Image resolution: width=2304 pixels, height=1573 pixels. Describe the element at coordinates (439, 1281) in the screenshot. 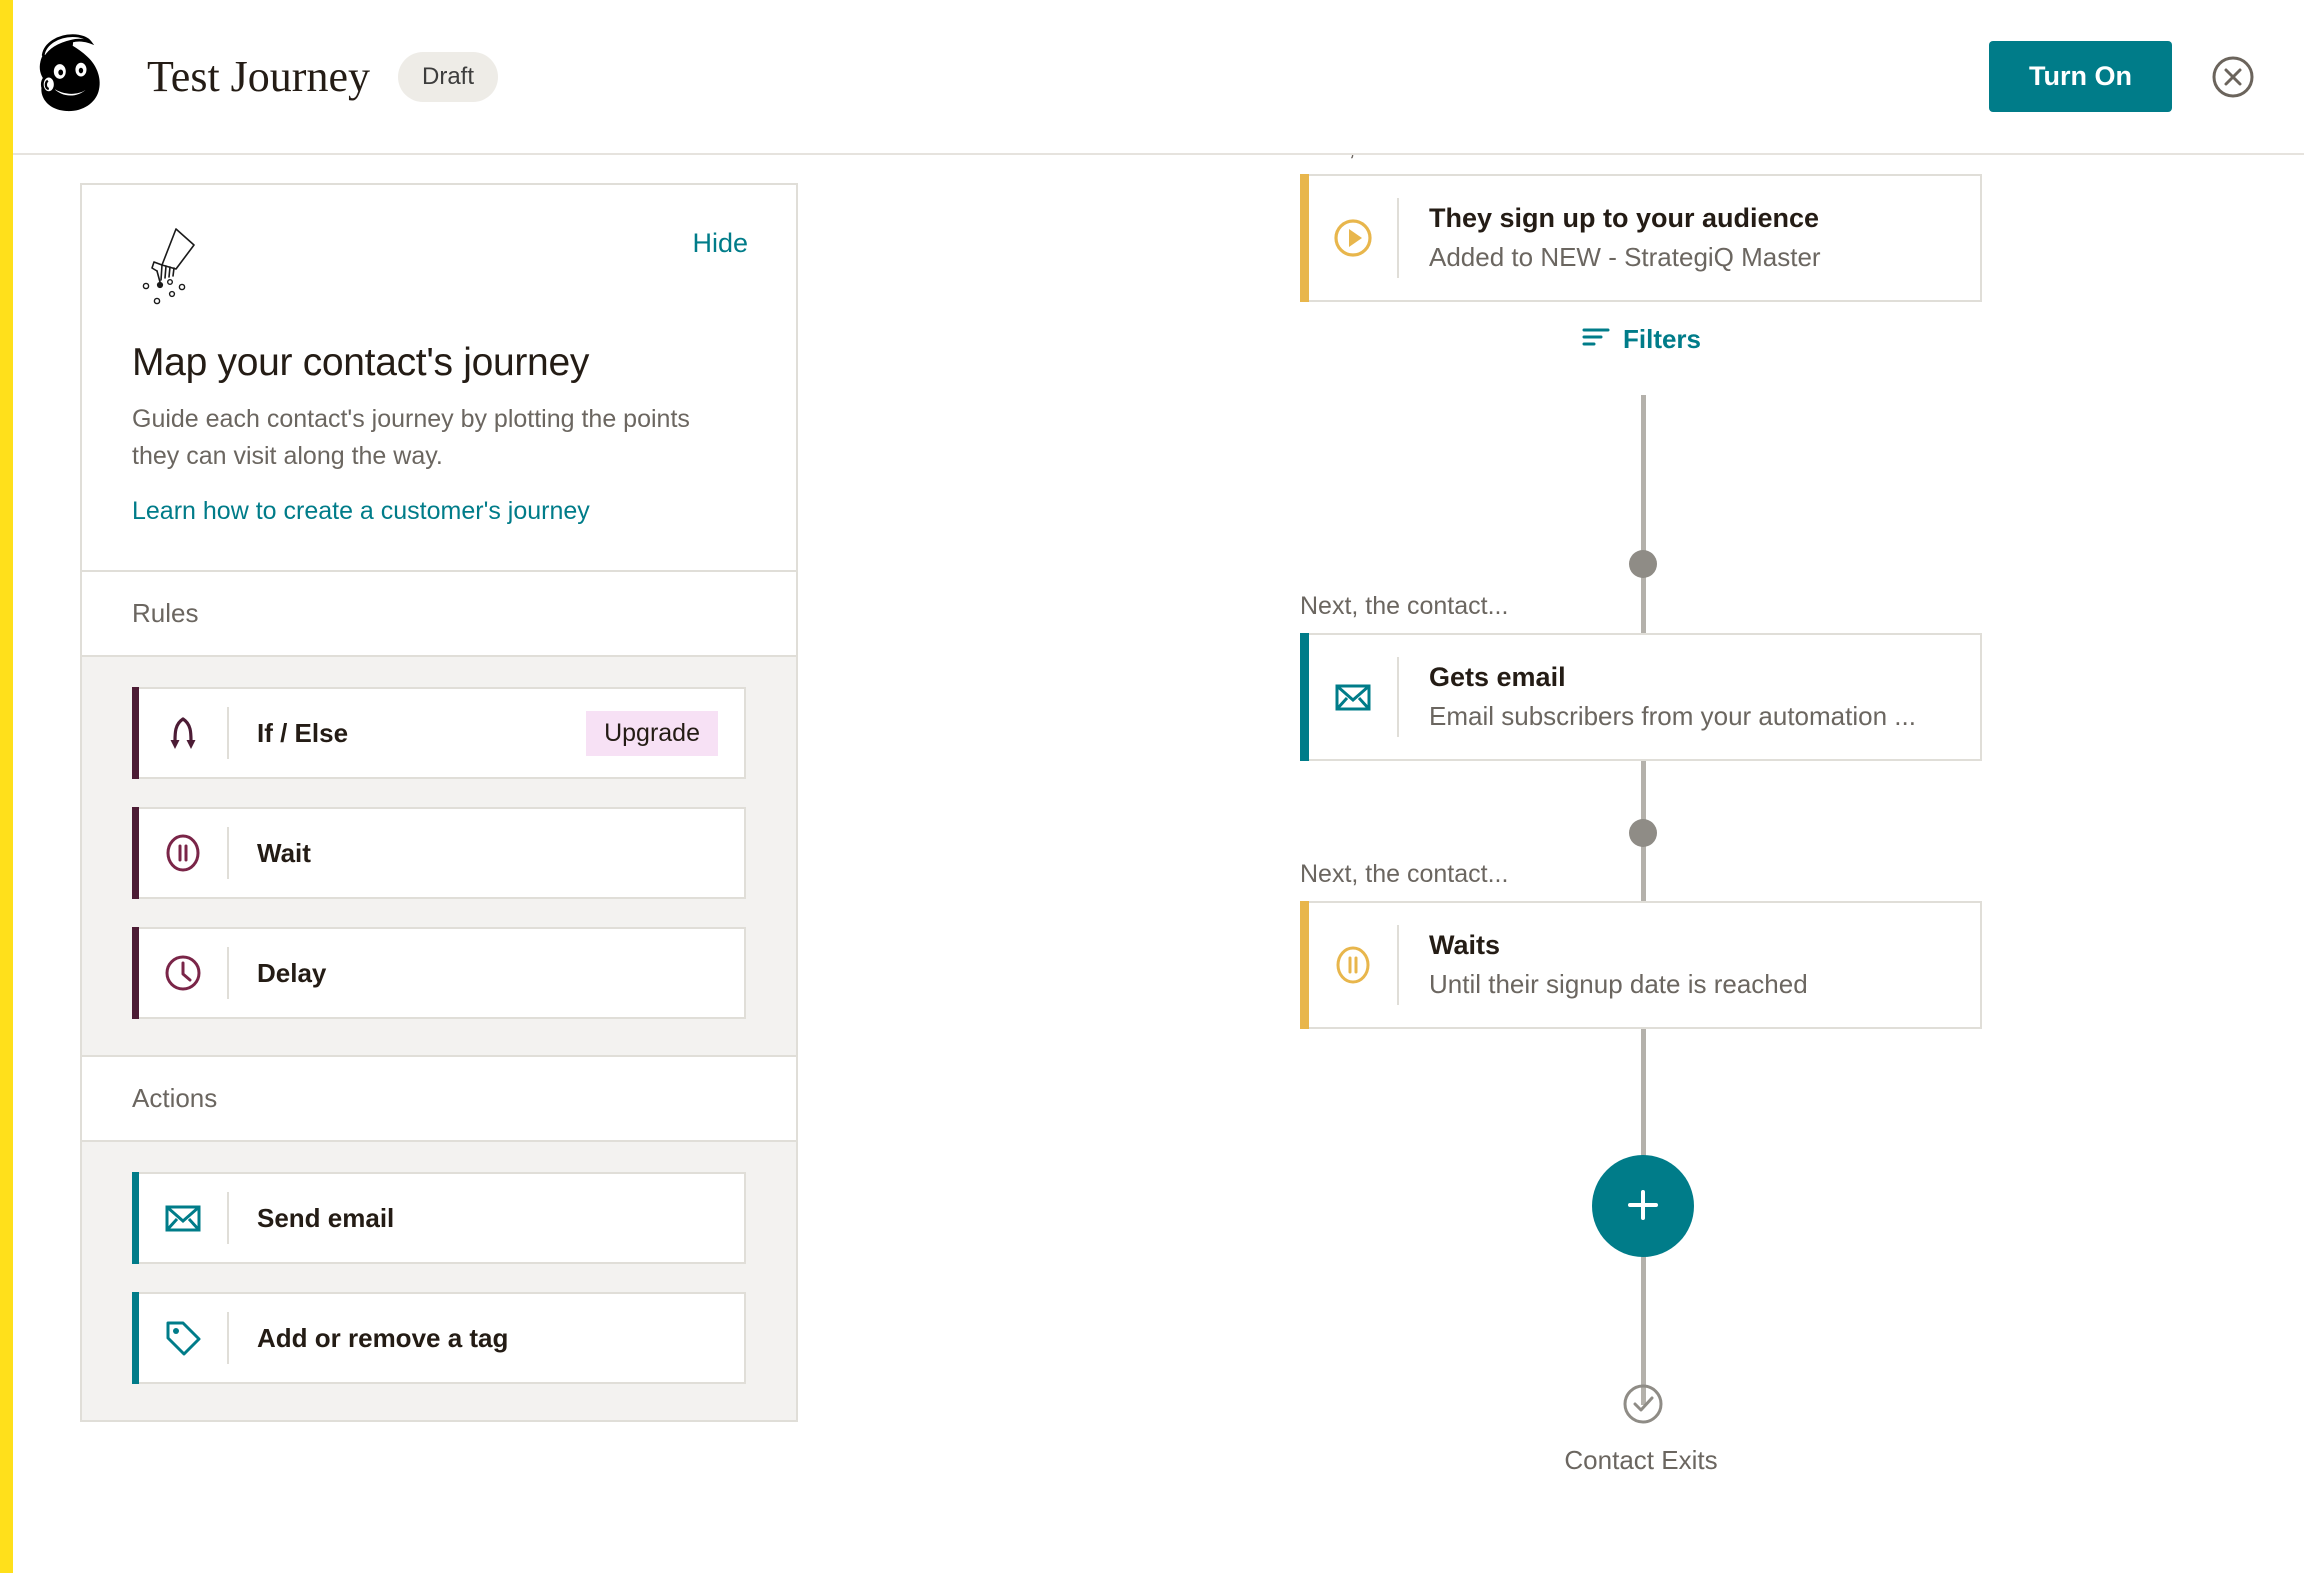

I see `section-body-actions: Send email Add or remove a tag` at that location.